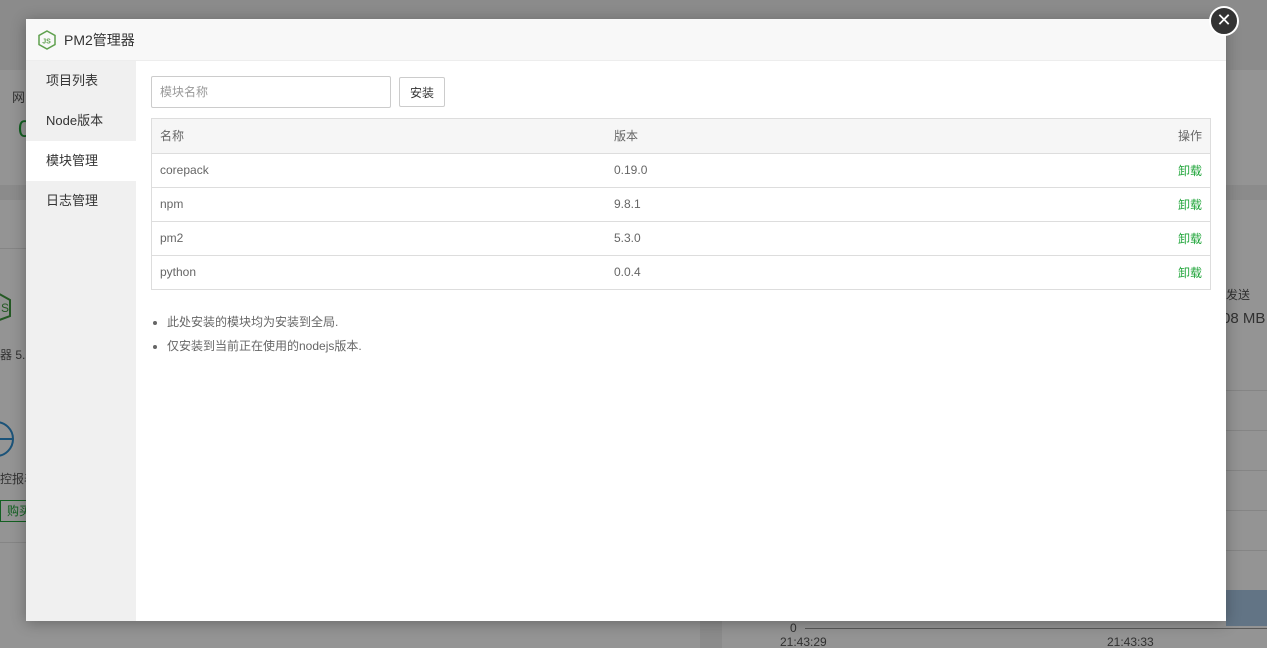 The height and width of the screenshot is (648, 1267). I want to click on column-header-version: 版本, so click(773, 136).